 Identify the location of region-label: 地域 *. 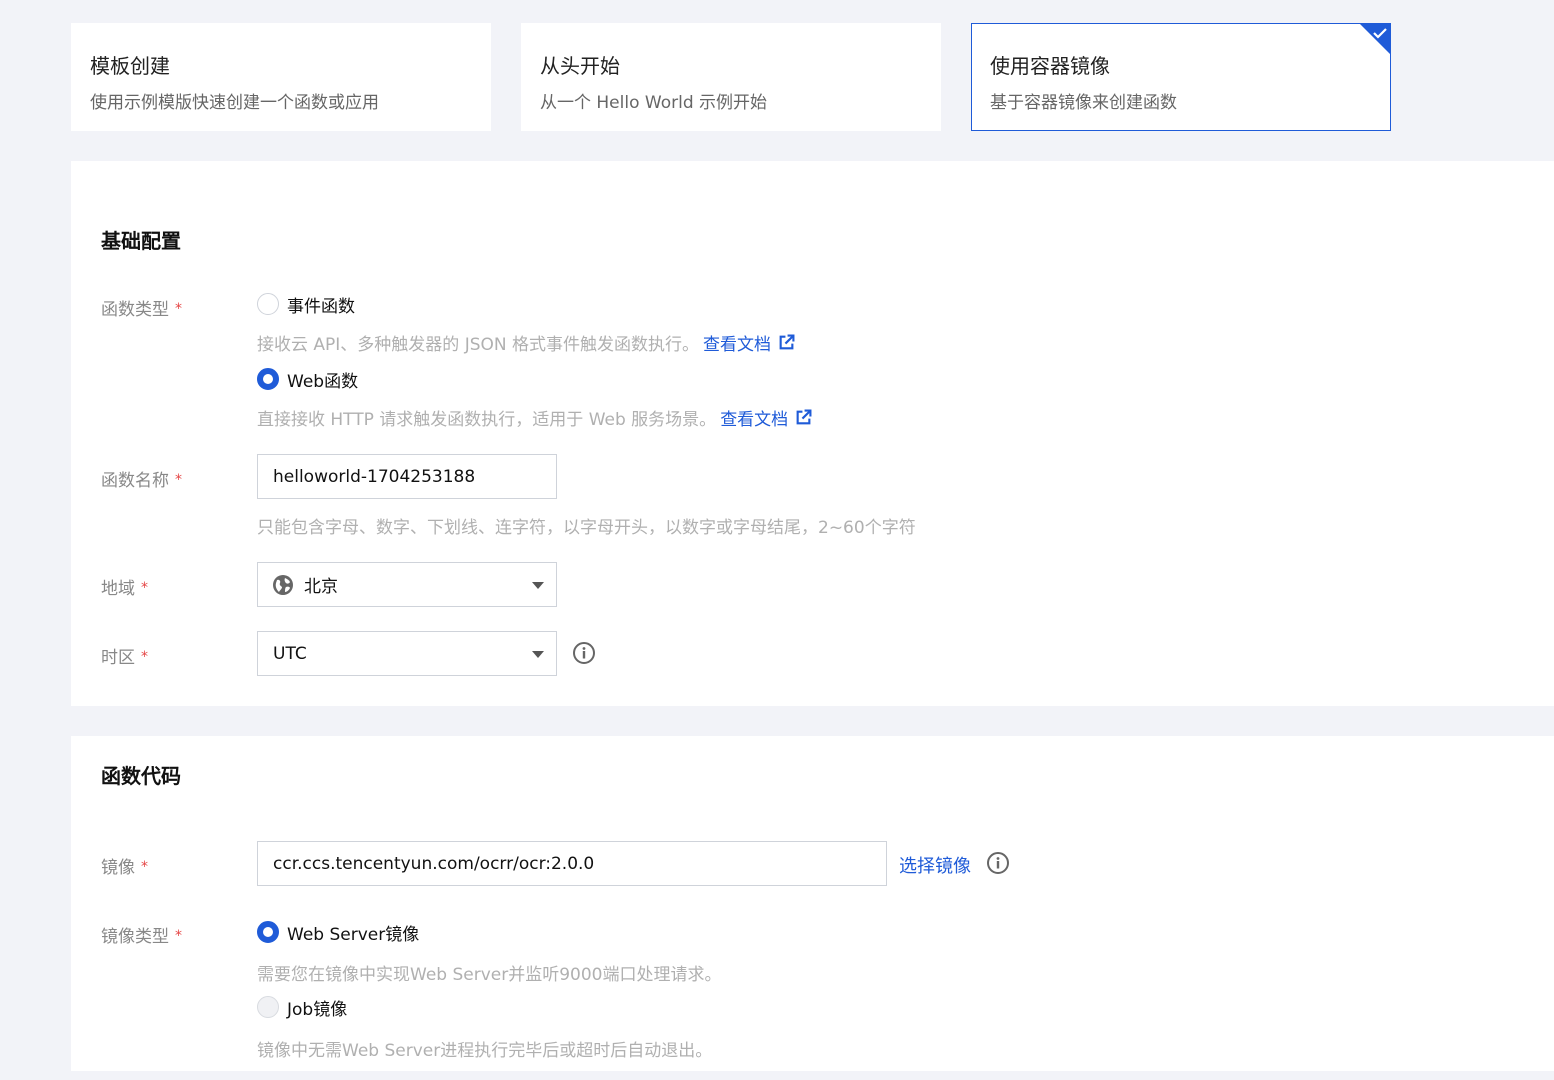
(124, 589).